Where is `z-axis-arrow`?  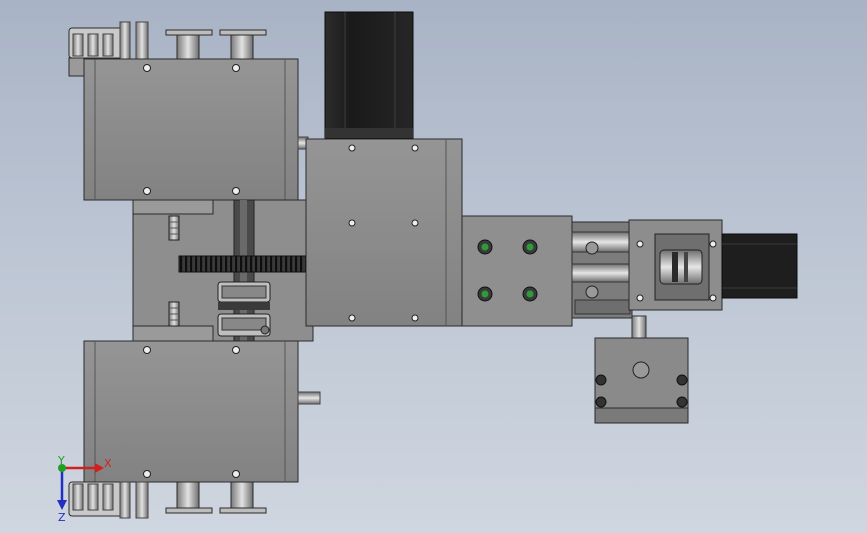
z-axis-arrow is located at coordinates (62, 505).